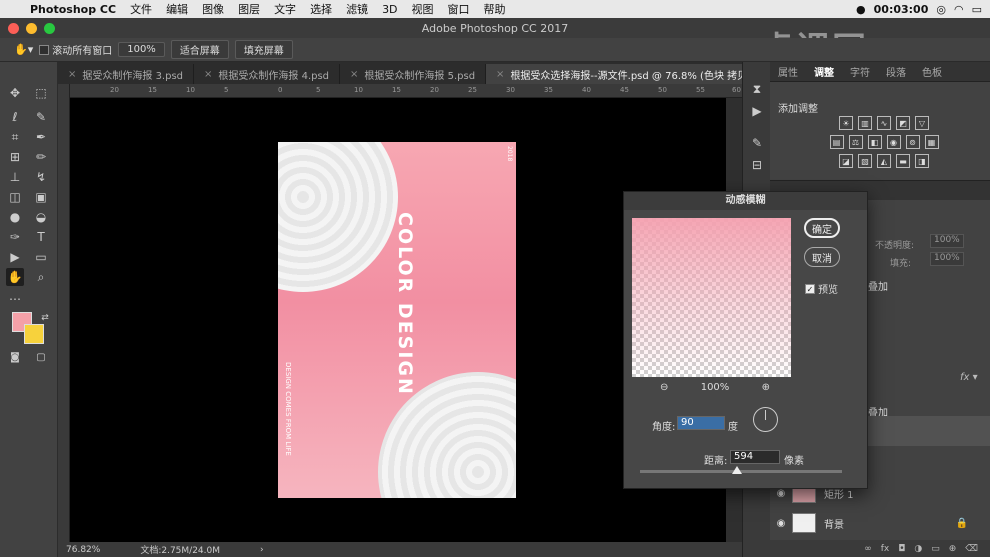 The image size is (990, 557). Describe the element at coordinates (177, 9) in the screenshot. I see `menu-edit: 编辑` at that location.